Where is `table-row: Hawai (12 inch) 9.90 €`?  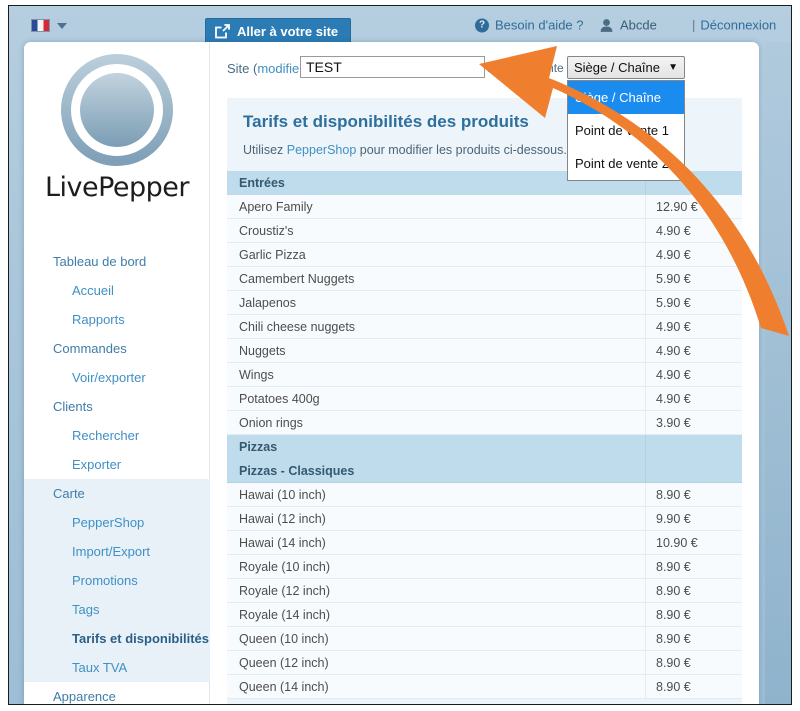
table-row: Hawai (12 inch) 9.90 € is located at coordinates (484, 519).